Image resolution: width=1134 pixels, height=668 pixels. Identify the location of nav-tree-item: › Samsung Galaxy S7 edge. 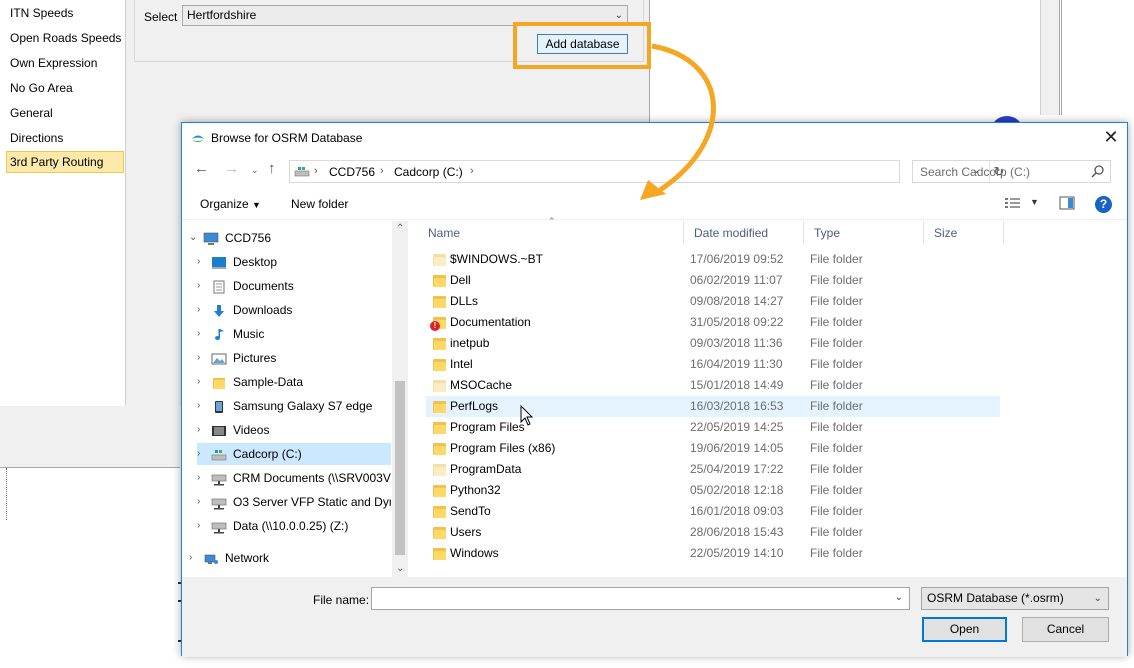
(294, 406).